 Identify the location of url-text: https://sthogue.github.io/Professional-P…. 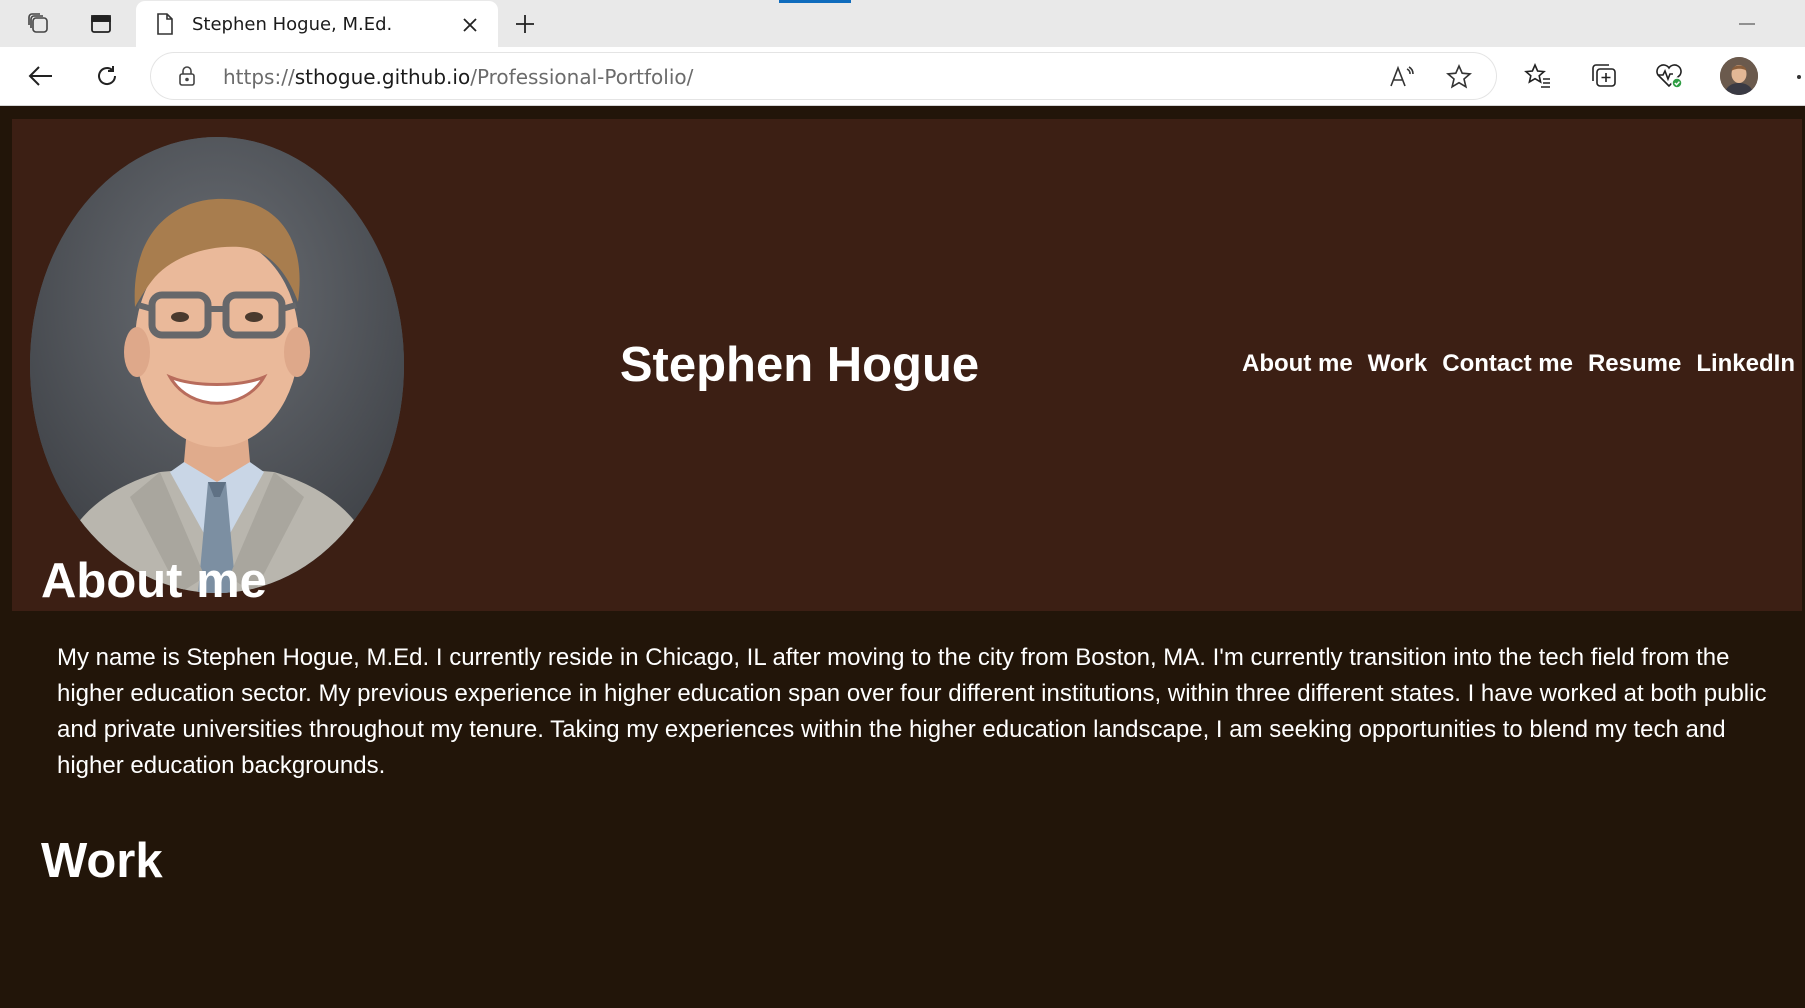
(458, 77).